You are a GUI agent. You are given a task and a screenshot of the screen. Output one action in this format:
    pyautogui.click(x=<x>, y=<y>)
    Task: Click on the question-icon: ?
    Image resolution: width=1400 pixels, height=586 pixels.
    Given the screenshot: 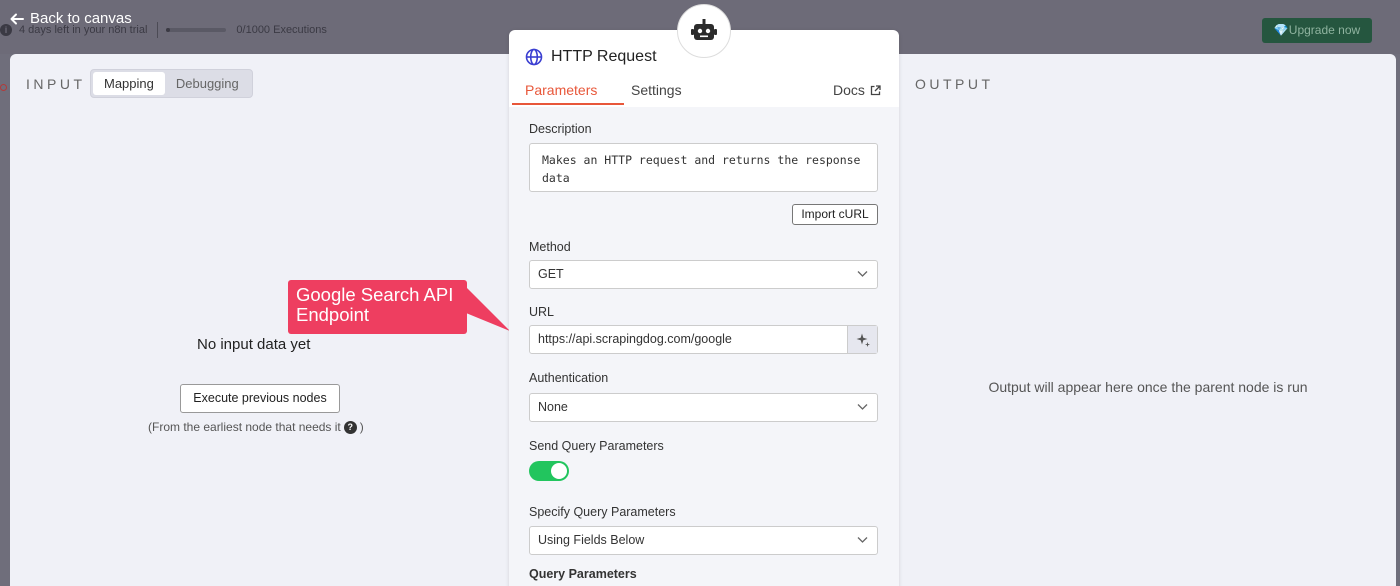 What is the action you would take?
    pyautogui.click(x=350, y=427)
    